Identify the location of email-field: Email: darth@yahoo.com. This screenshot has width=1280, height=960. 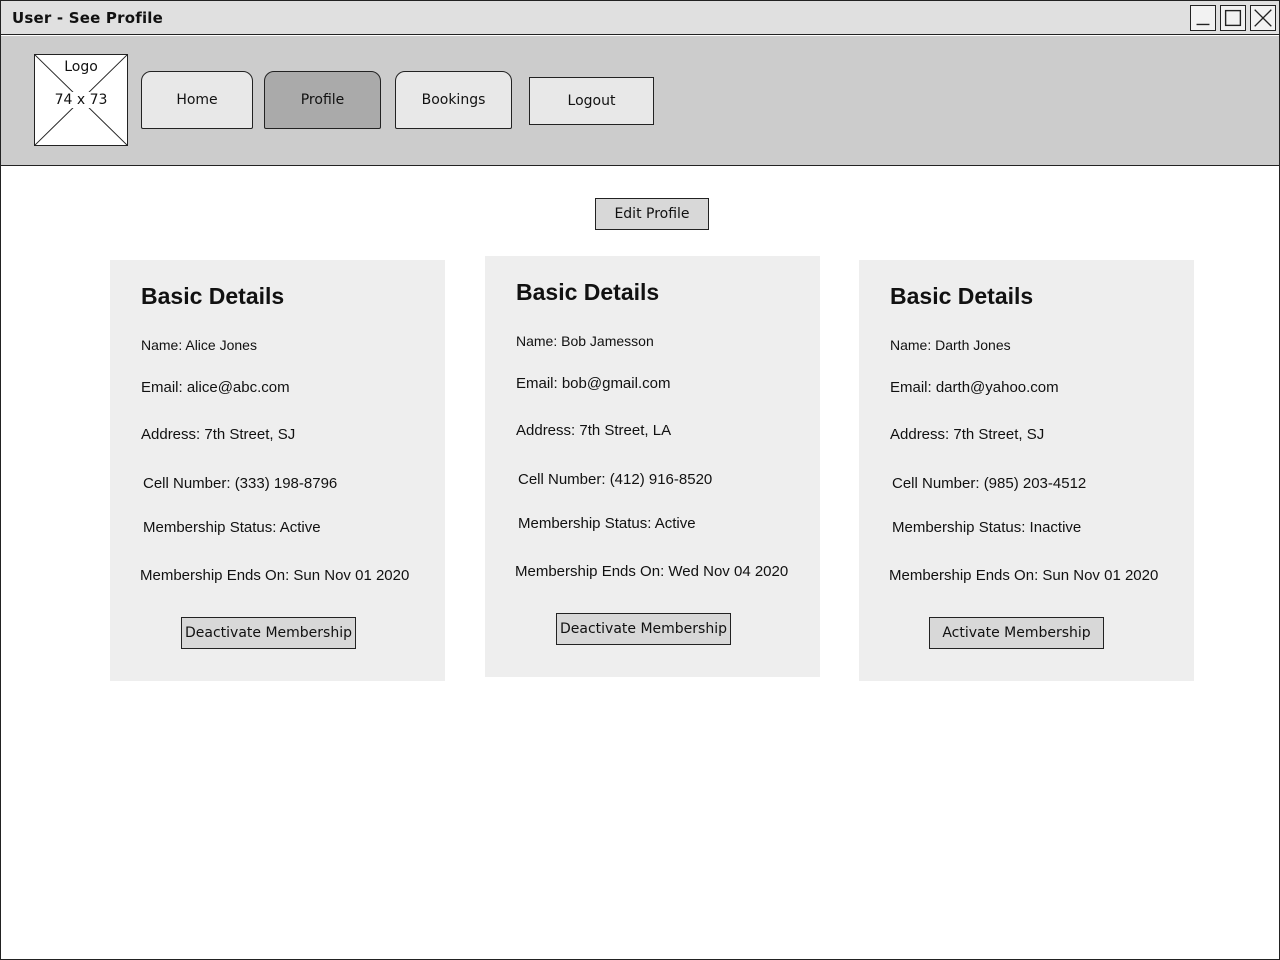
(974, 387).